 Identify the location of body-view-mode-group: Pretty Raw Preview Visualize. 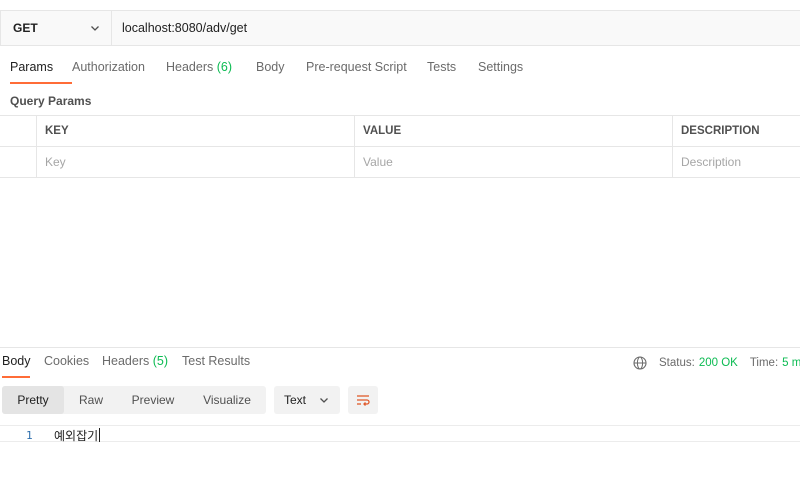
(134, 400).